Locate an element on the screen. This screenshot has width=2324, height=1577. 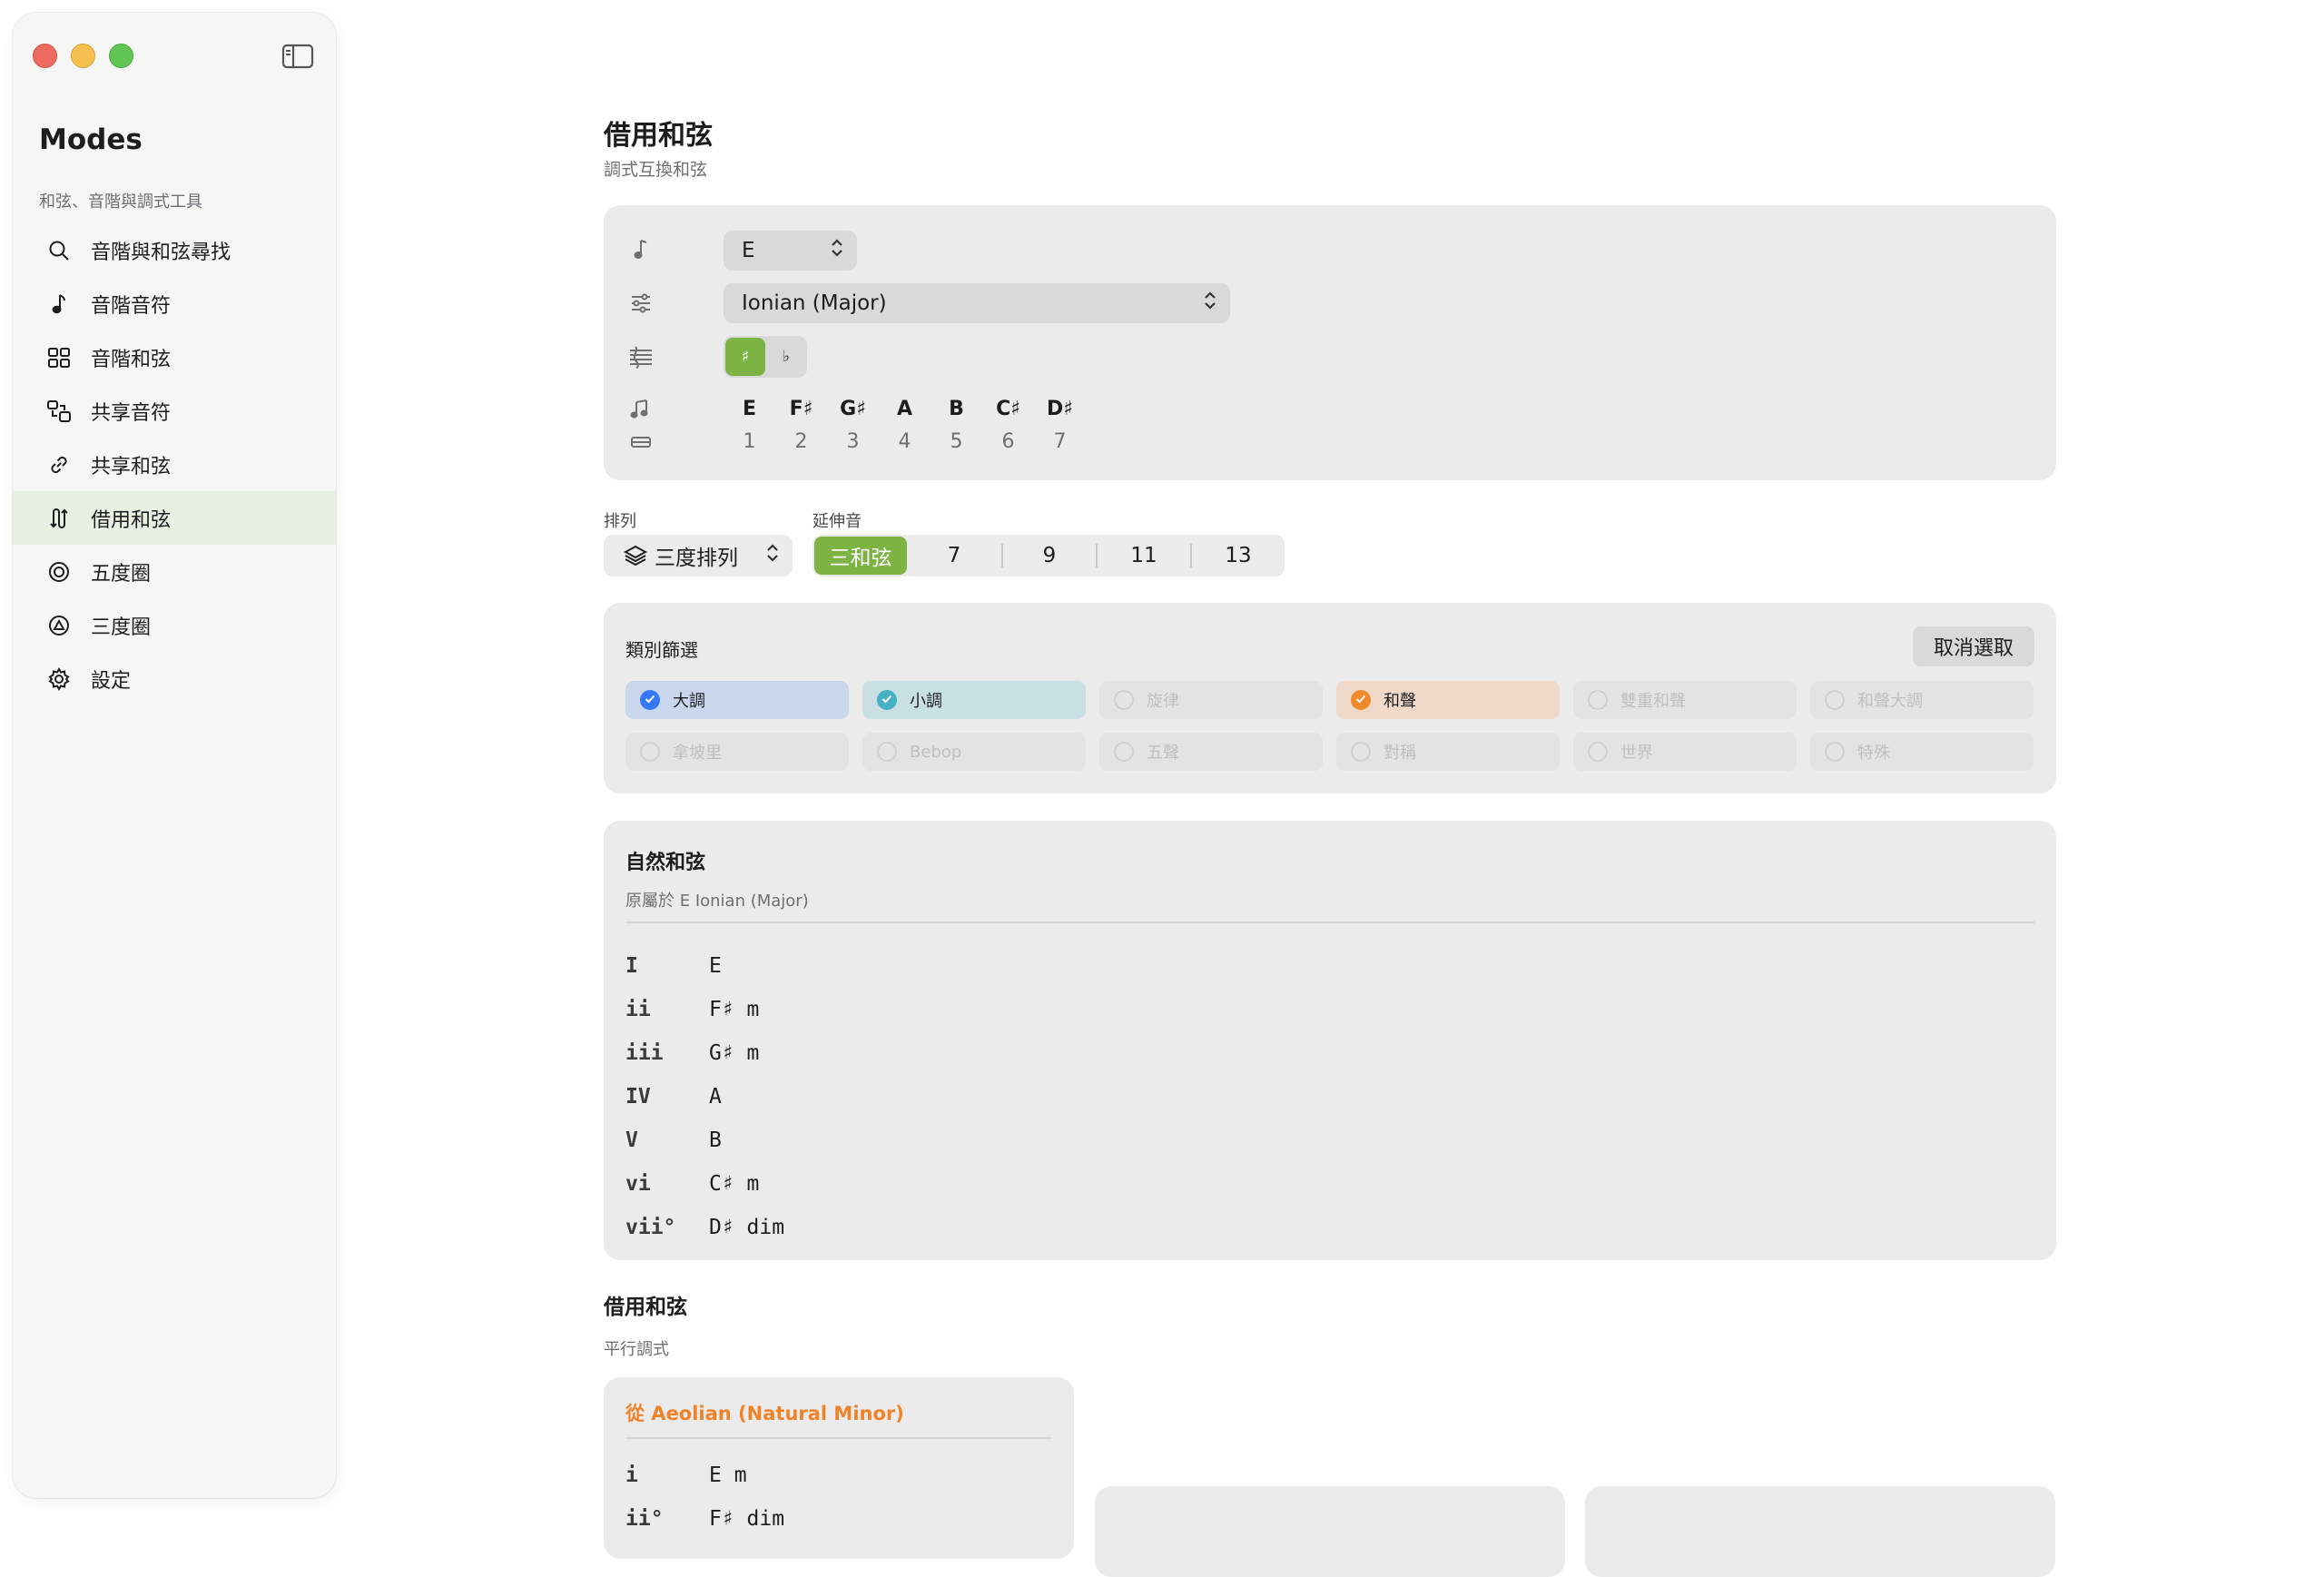
chord-name: B is located at coordinates (715, 1141).